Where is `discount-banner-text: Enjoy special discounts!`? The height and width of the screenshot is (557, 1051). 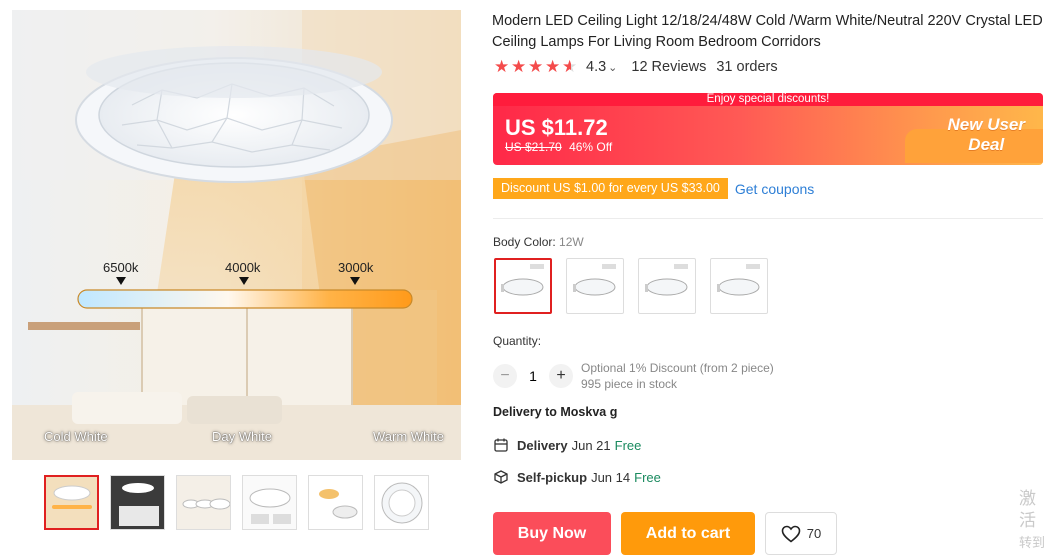
discount-banner-text: Enjoy special discounts! is located at coordinates (768, 99).